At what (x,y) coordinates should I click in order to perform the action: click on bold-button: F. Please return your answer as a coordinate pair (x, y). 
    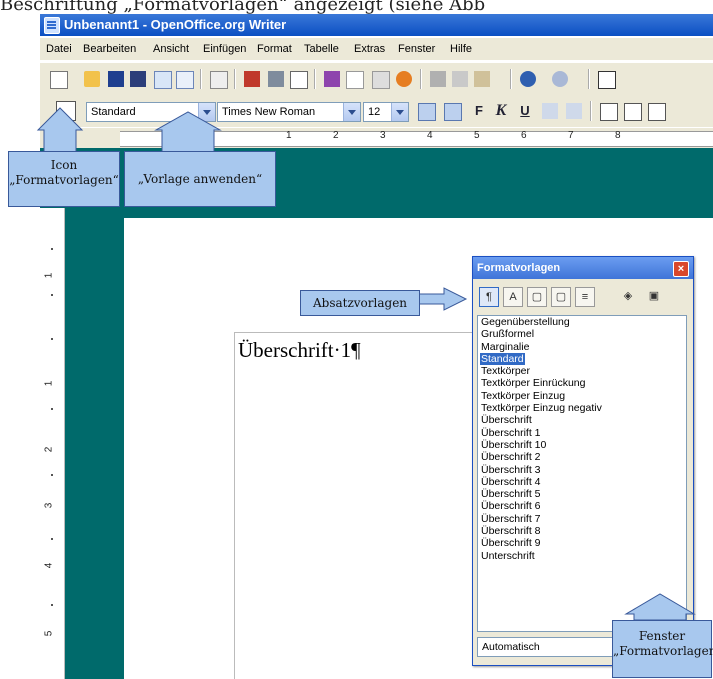
    Looking at the image, I should click on (479, 111).